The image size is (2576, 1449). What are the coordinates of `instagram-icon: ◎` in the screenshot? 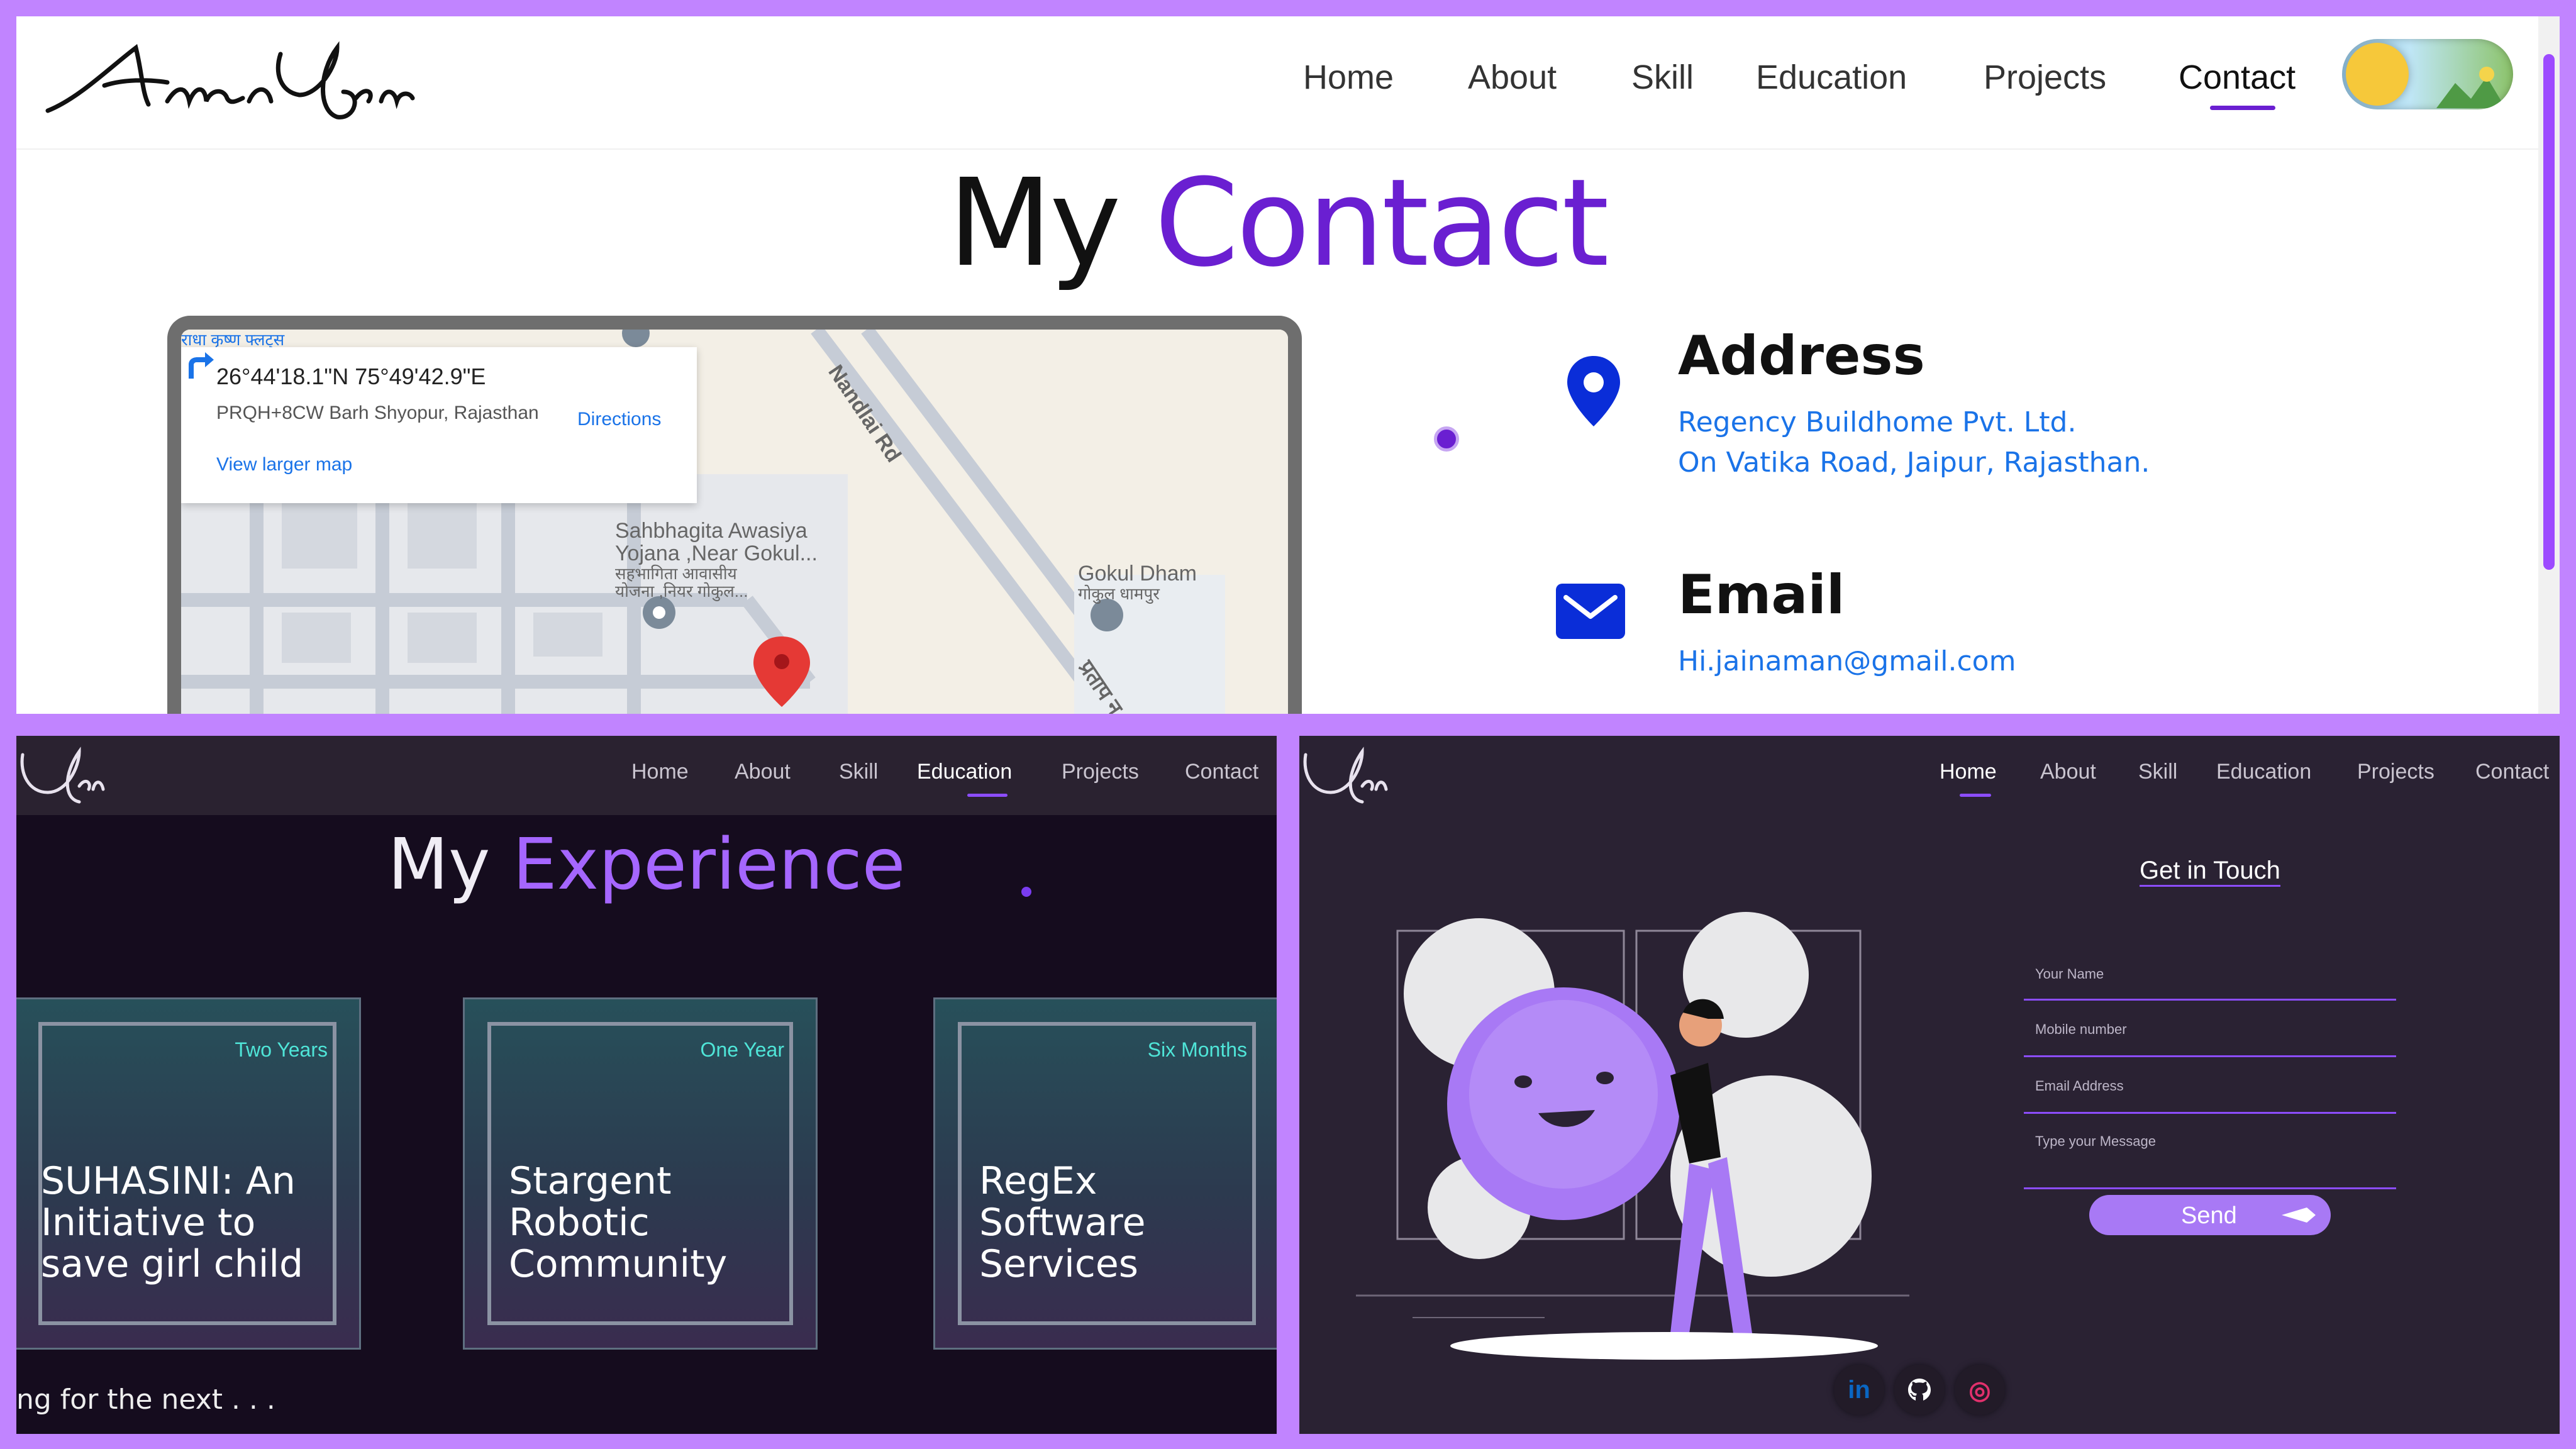 It's located at (1980, 1390).